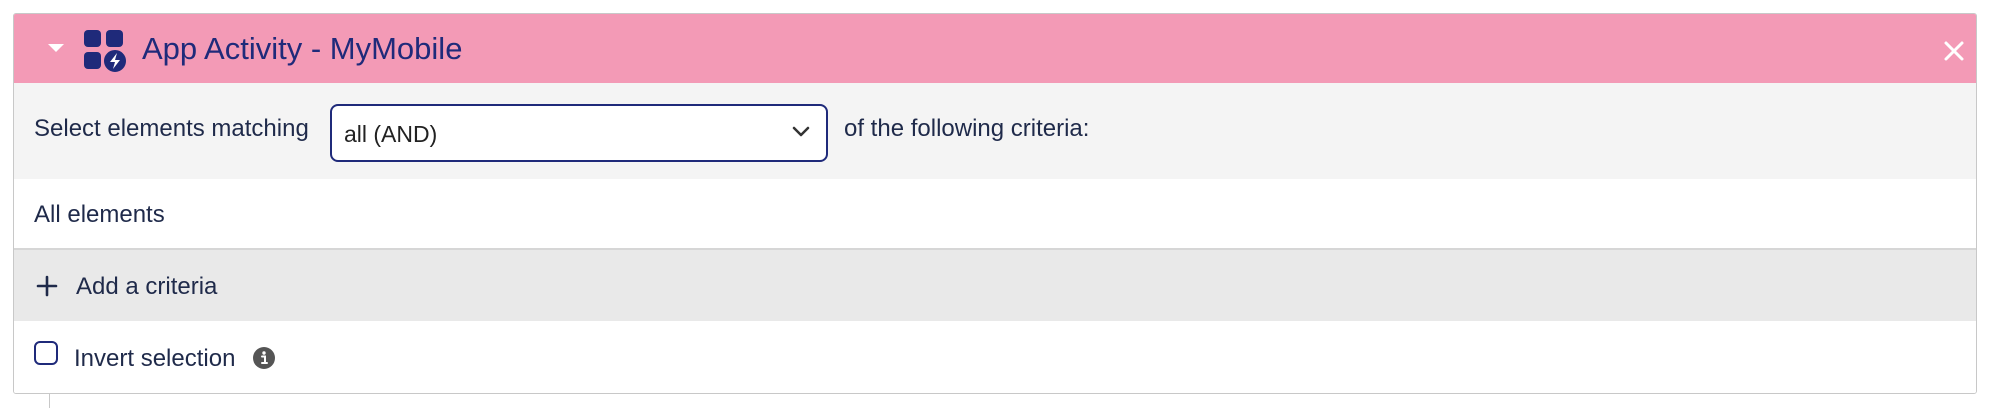 The width and height of the screenshot is (1990, 408). I want to click on plus-icon, so click(47, 286).